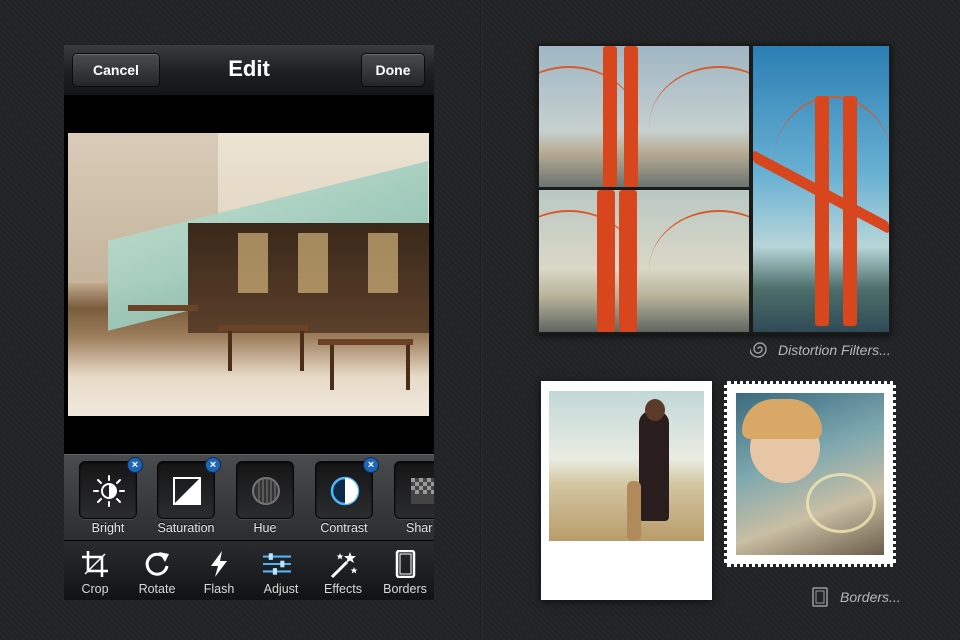 The image size is (960, 640). Describe the element at coordinates (405, 589) in the screenshot. I see `tab-borders-label: Borders` at that location.